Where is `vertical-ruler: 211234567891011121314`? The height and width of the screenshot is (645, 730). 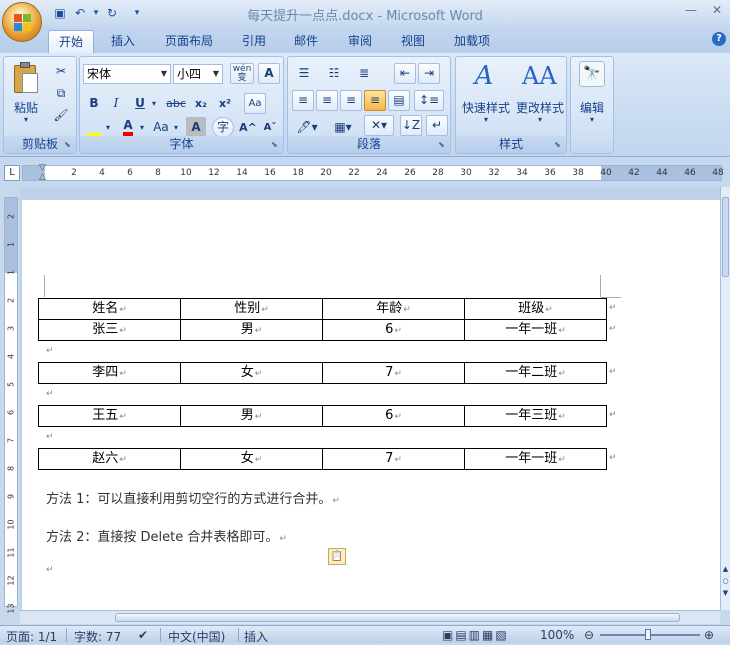
vertical-ruler: 211234567891011121314 is located at coordinates (11, 419).